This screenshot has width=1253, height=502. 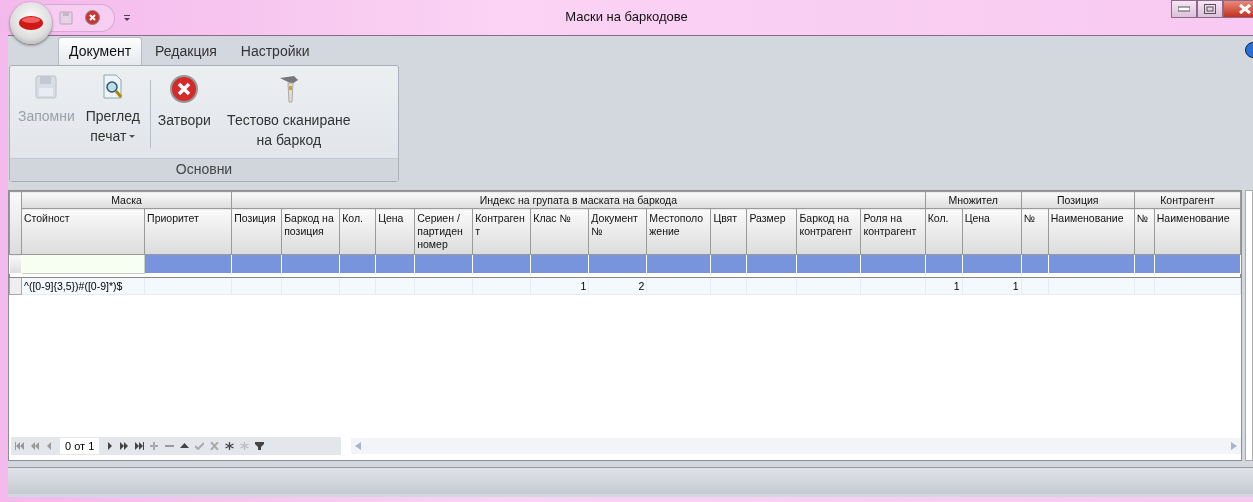 What do you see at coordinates (893, 231) in the screenshot?
I see `column-header: Роля на контрагент` at bounding box center [893, 231].